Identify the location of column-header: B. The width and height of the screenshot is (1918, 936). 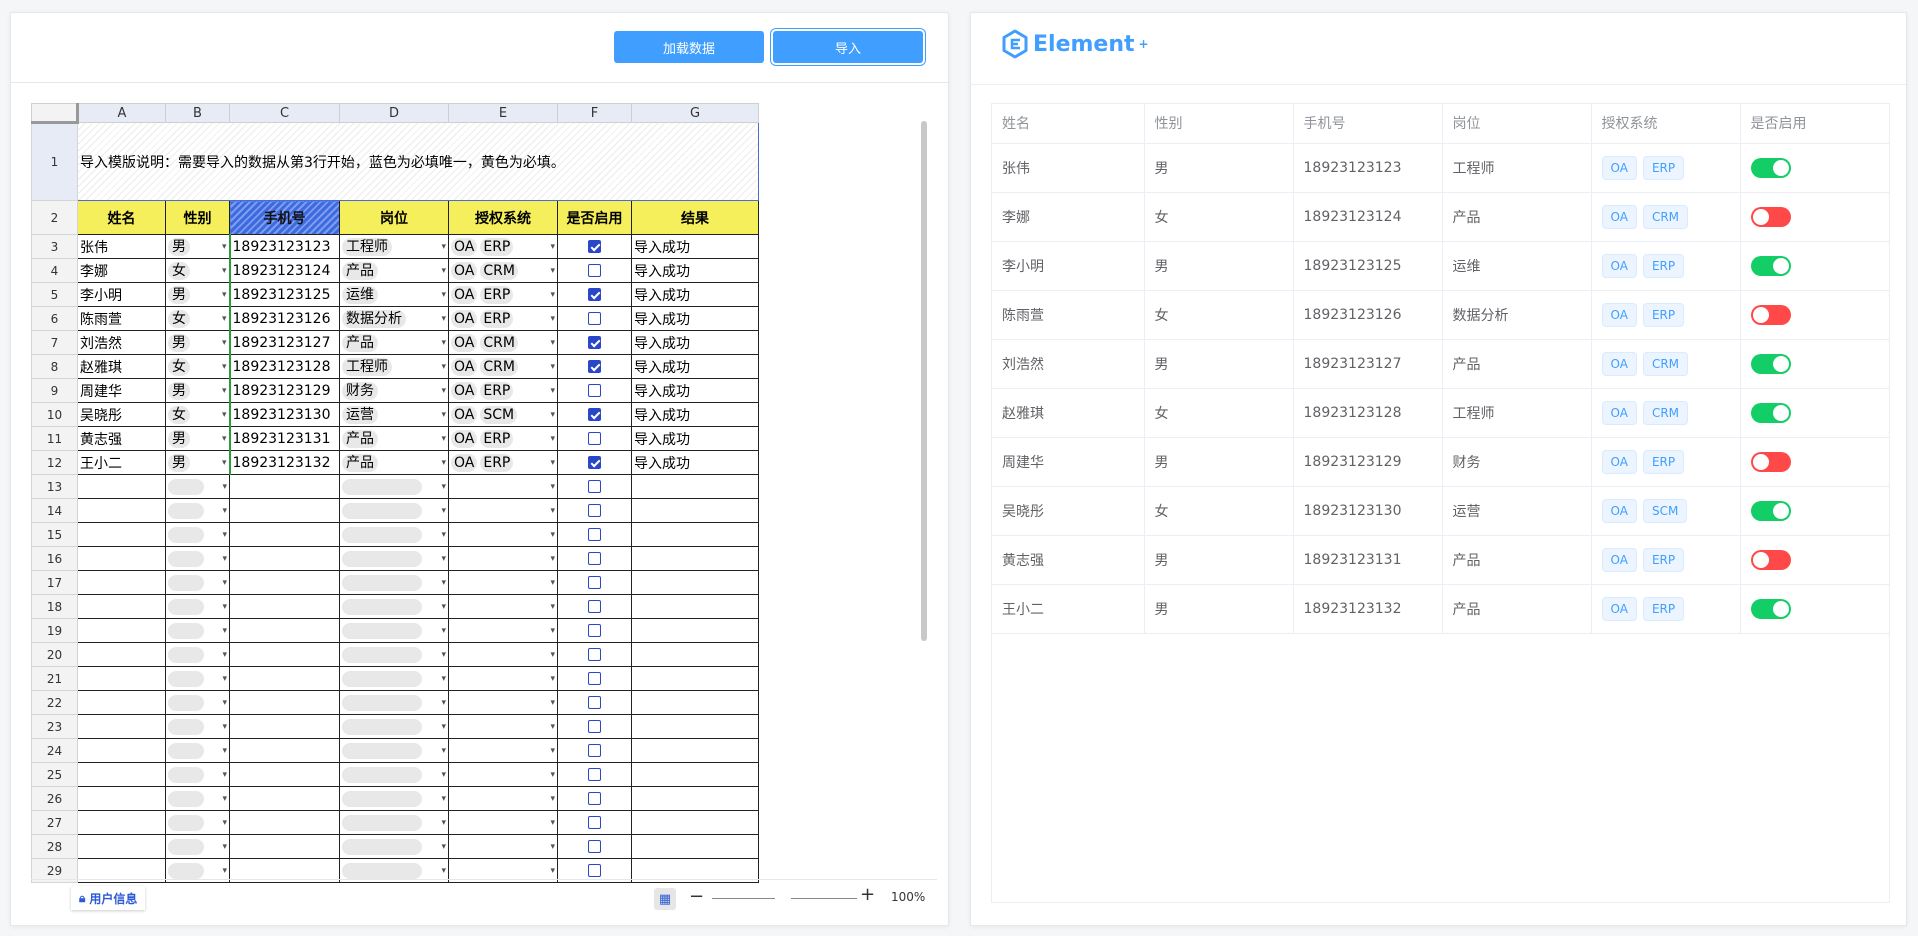
(197, 113).